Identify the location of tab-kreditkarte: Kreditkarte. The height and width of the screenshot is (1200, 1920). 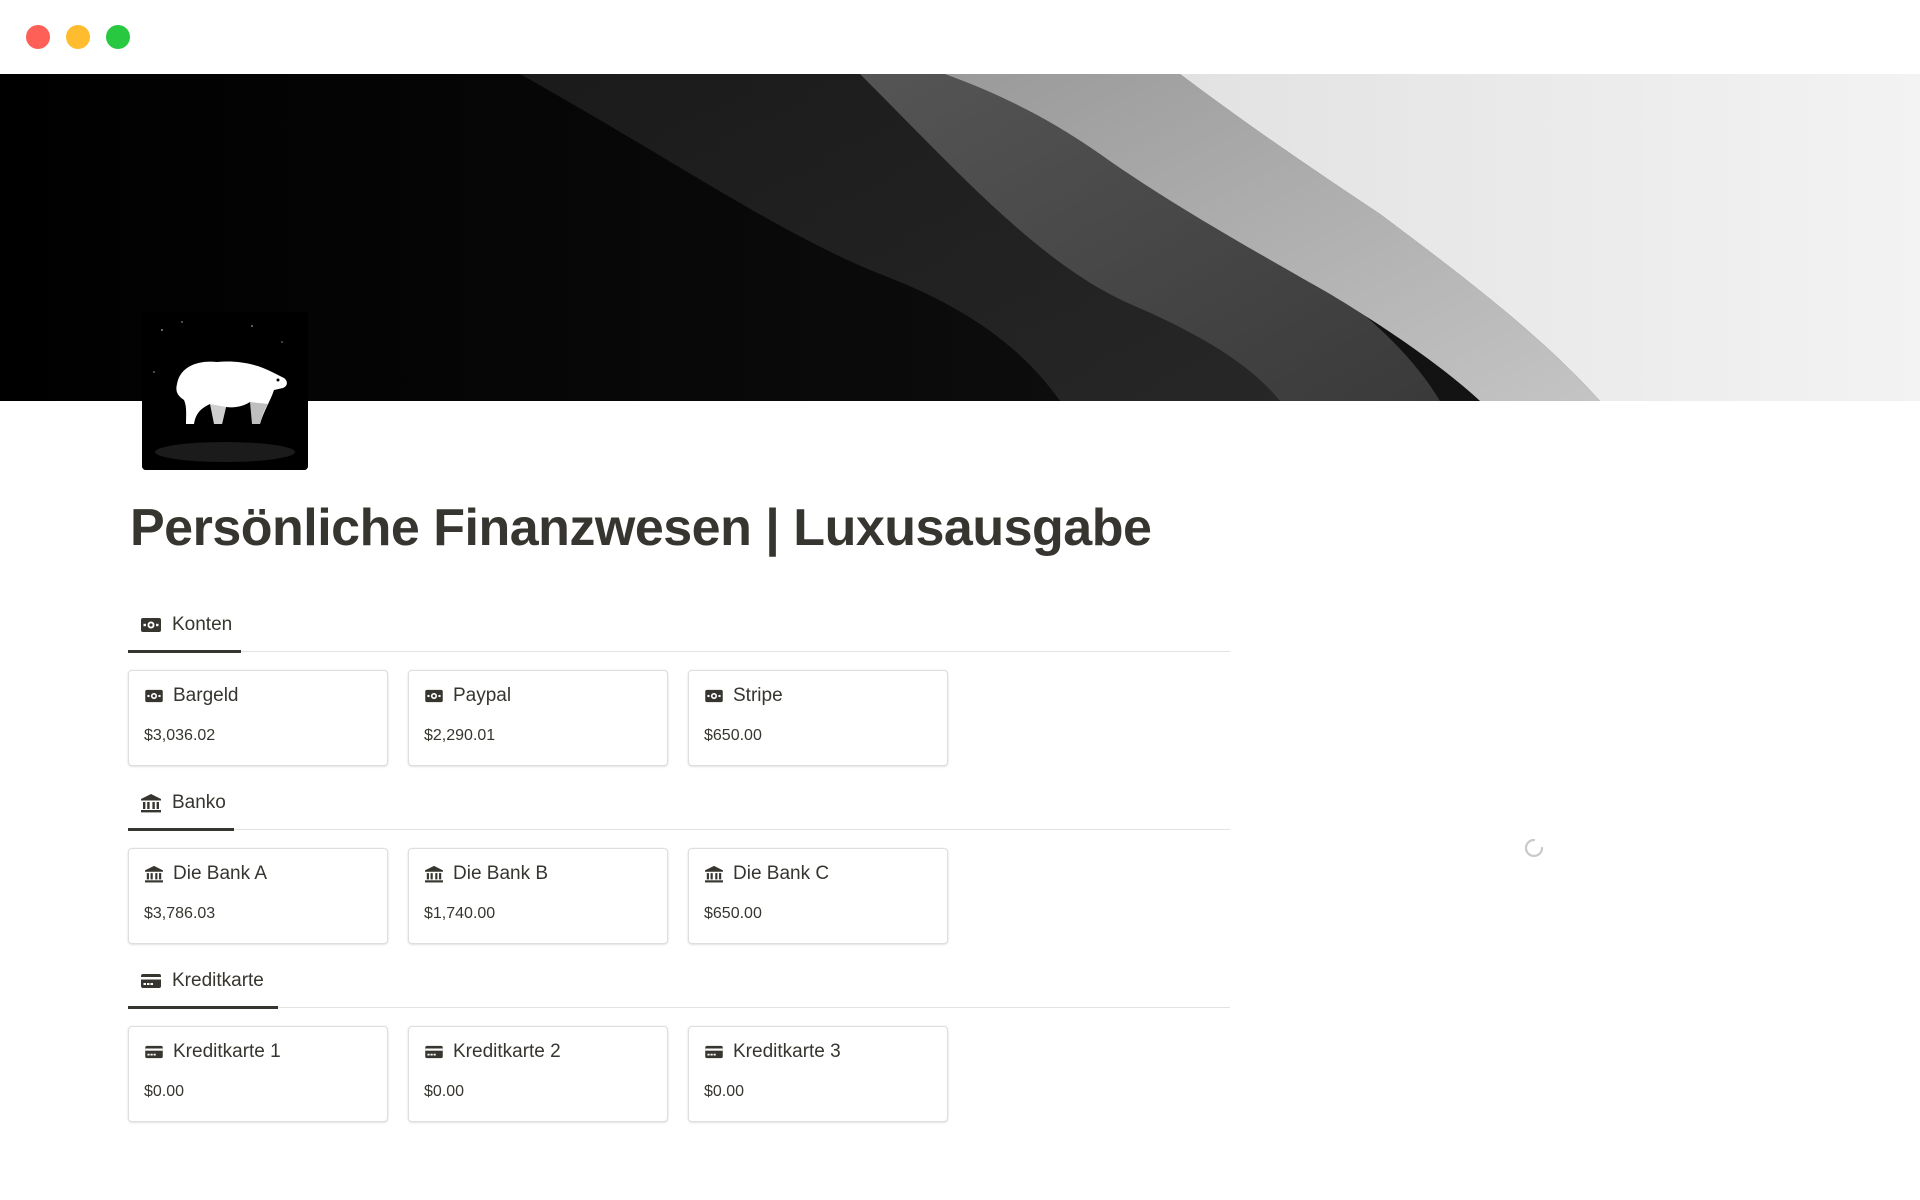
(203, 982).